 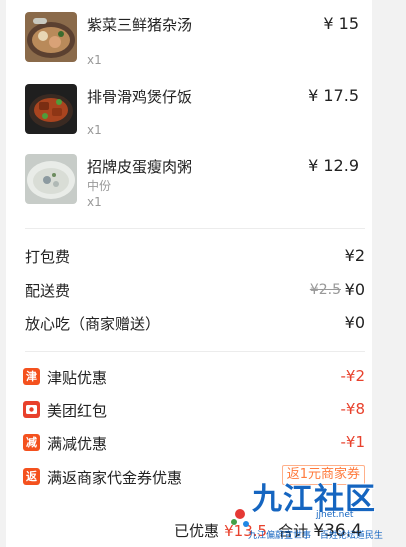 I want to click on saved-value: ¥13.5, so click(x=246, y=531).